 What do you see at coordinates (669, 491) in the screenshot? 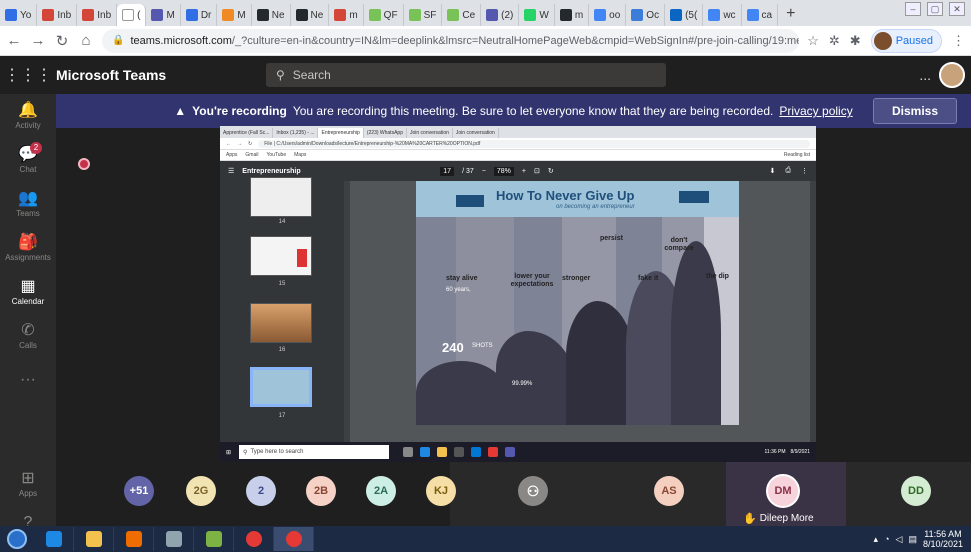
I see `participant-avatar: AS` at bounding box center [669, 491].